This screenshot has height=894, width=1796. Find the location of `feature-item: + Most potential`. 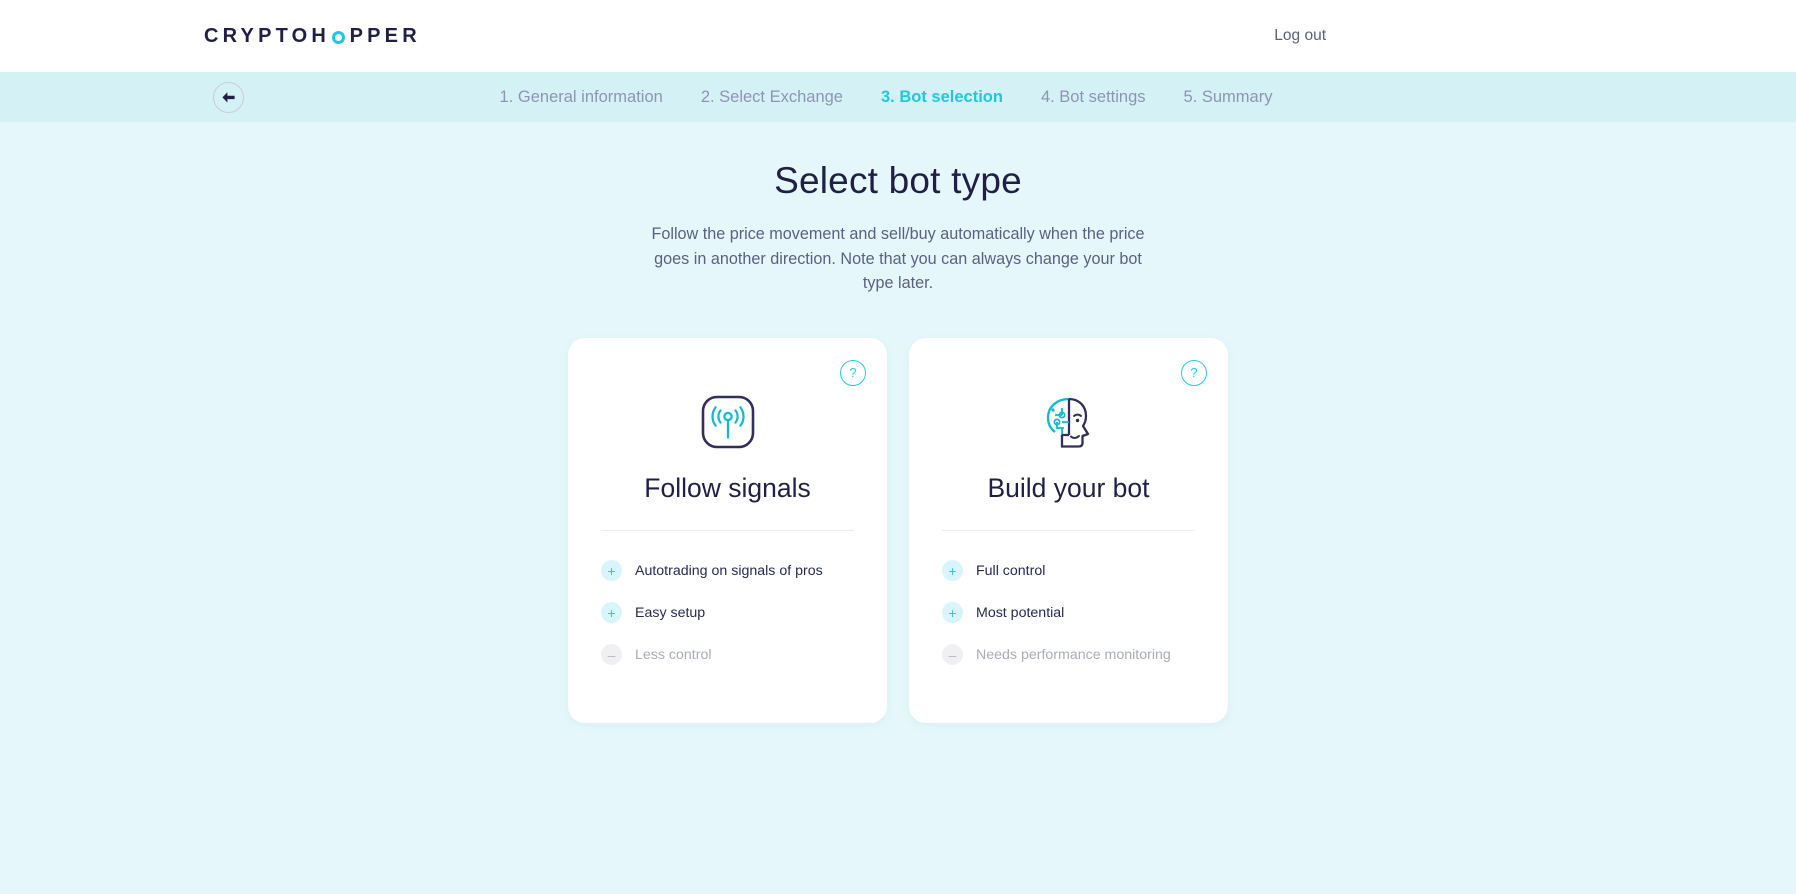

feature-item: + Most potential is located at coordinates (1068, 613).